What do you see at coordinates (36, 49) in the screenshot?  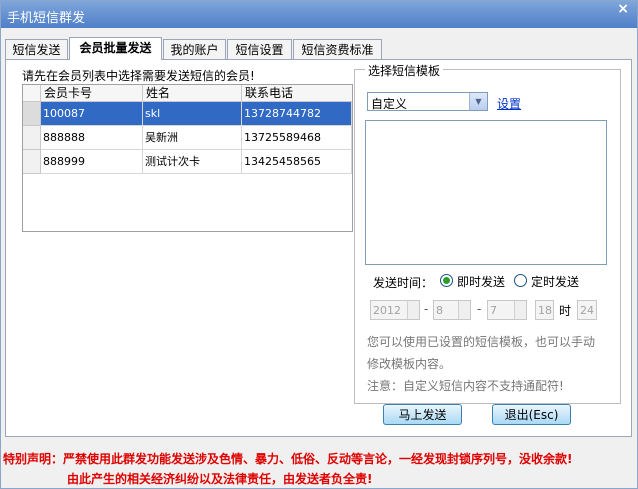 I see `tab-sms-send: 短信发送` at bounding box center [36, 49].